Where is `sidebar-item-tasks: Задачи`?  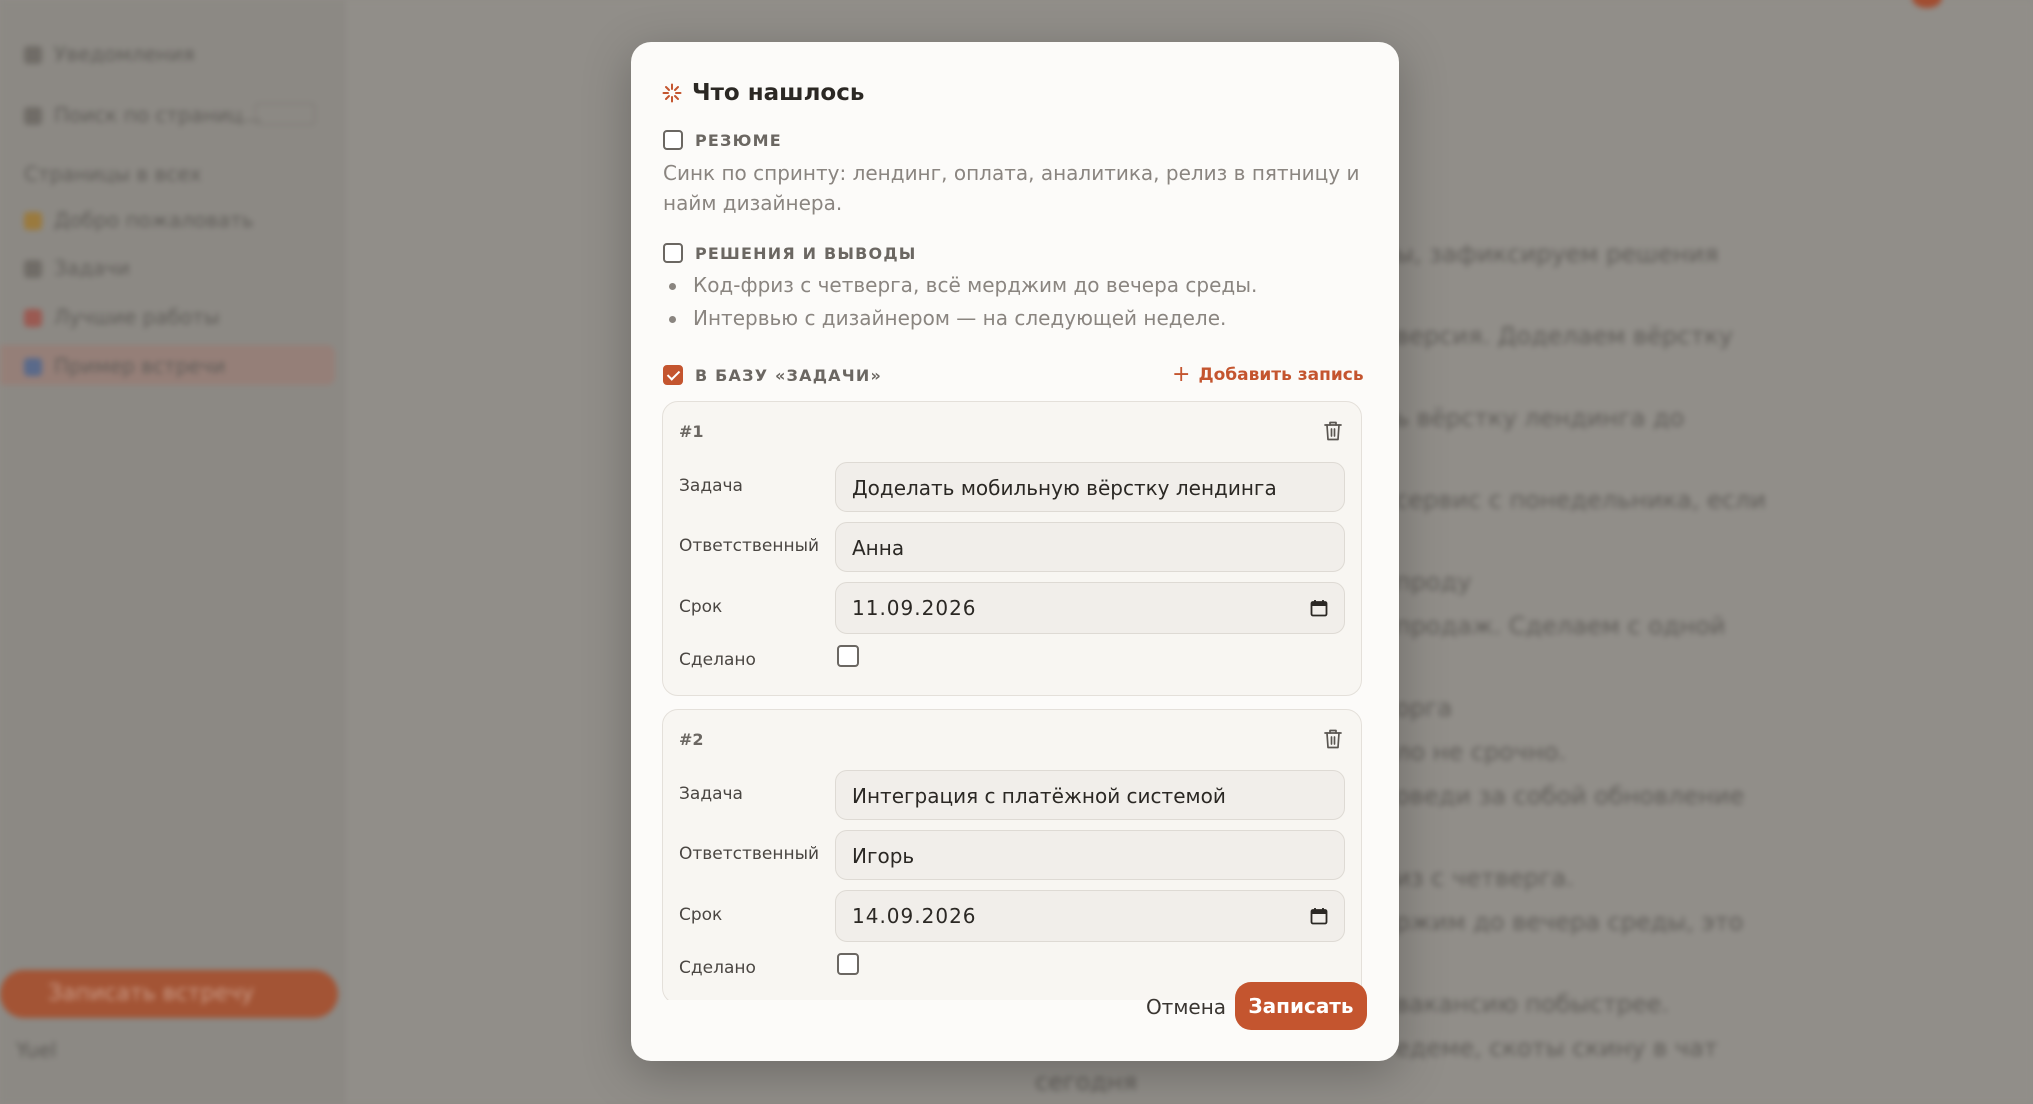
sidebar-item-tasks: Задачи is located at coordinates (77, 268).